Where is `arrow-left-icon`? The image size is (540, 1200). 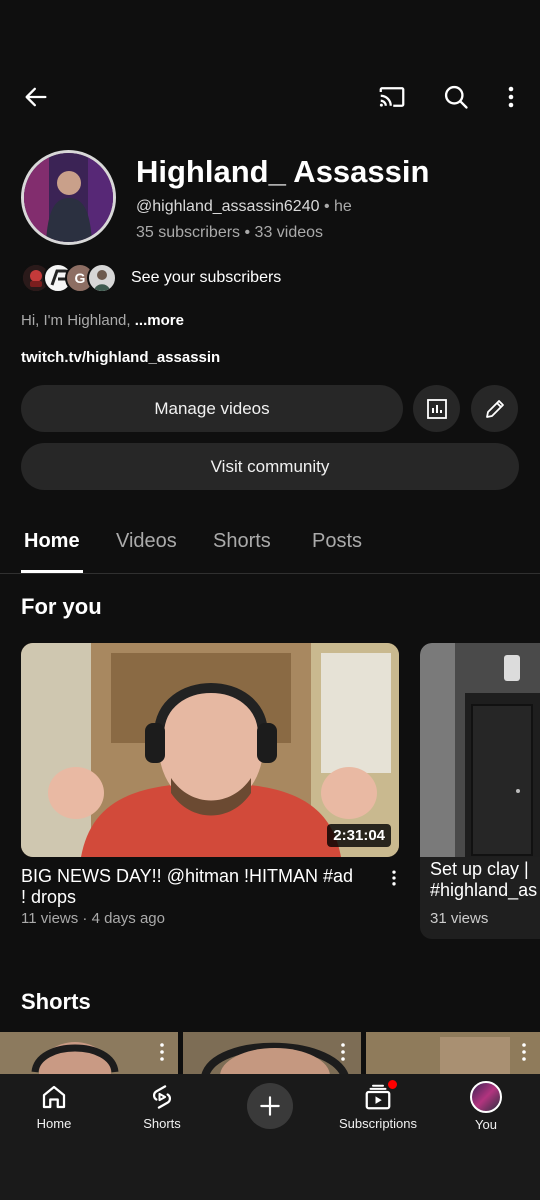
arrow-left-icon is located at coordinates (36, 97).